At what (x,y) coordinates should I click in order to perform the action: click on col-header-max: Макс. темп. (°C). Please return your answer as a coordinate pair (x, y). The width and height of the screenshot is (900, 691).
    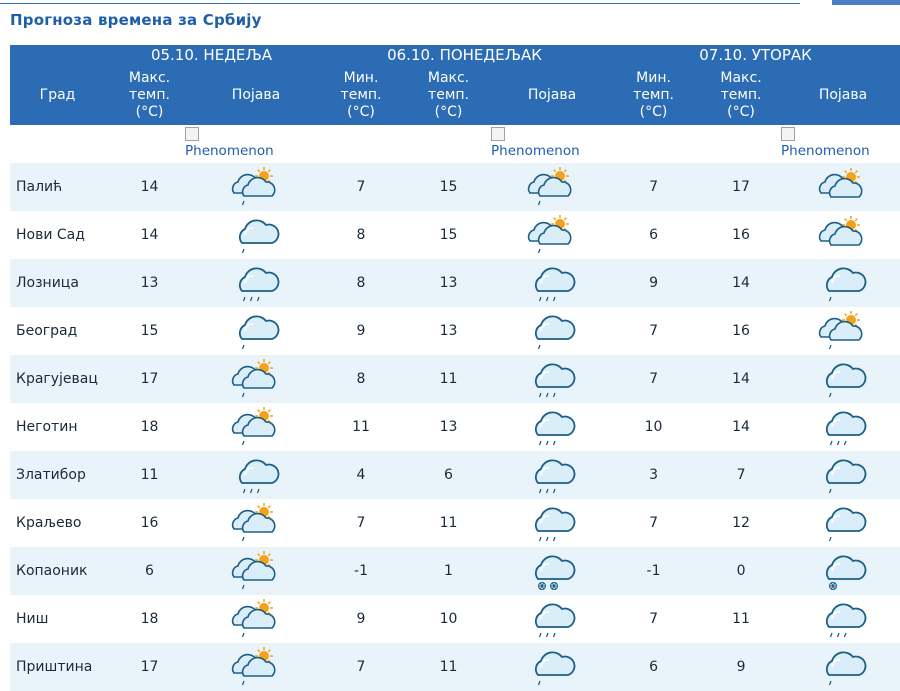
    Looking at the image, I should click on (741, 95).